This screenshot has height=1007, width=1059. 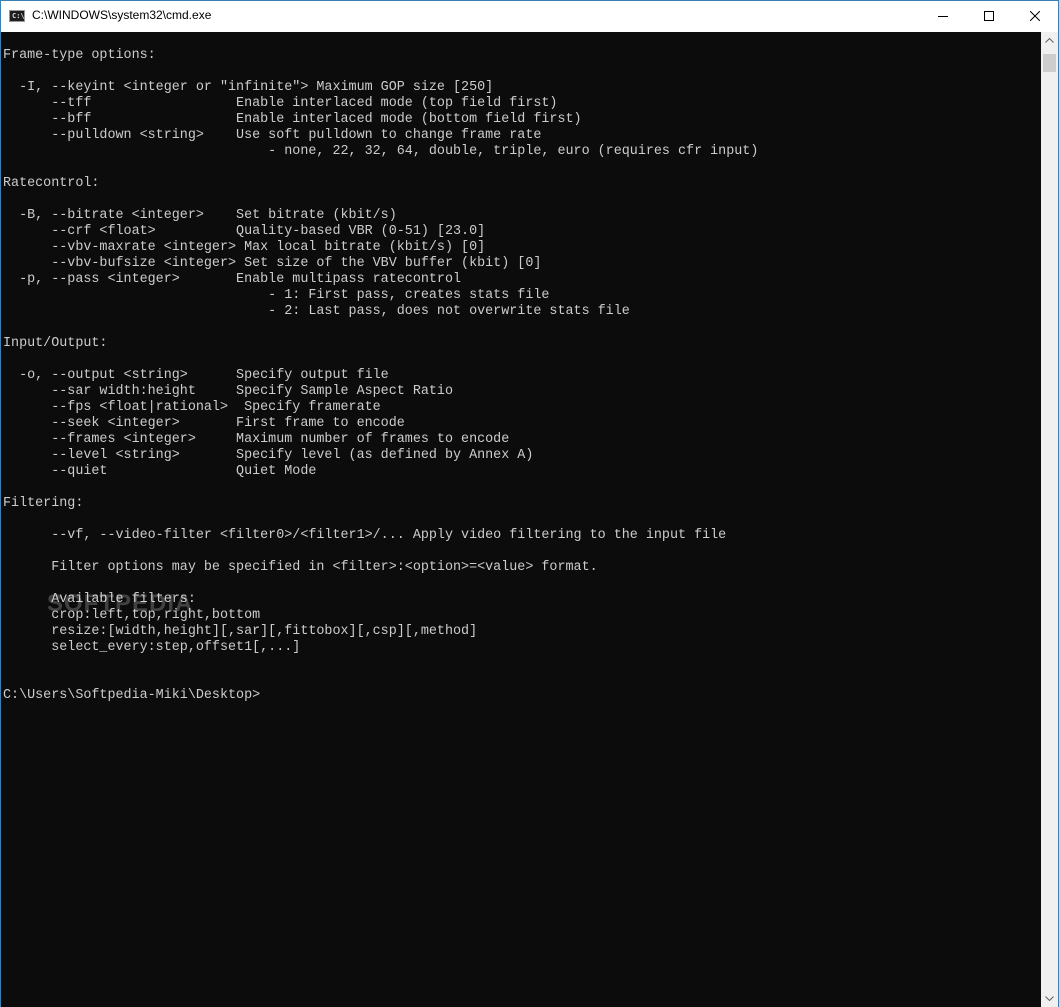 What do you see at coordinates (276, 295) in the screenshot?
I see `console-line: - 1: First pass, creates stats file` at bounding box center [276, 295].